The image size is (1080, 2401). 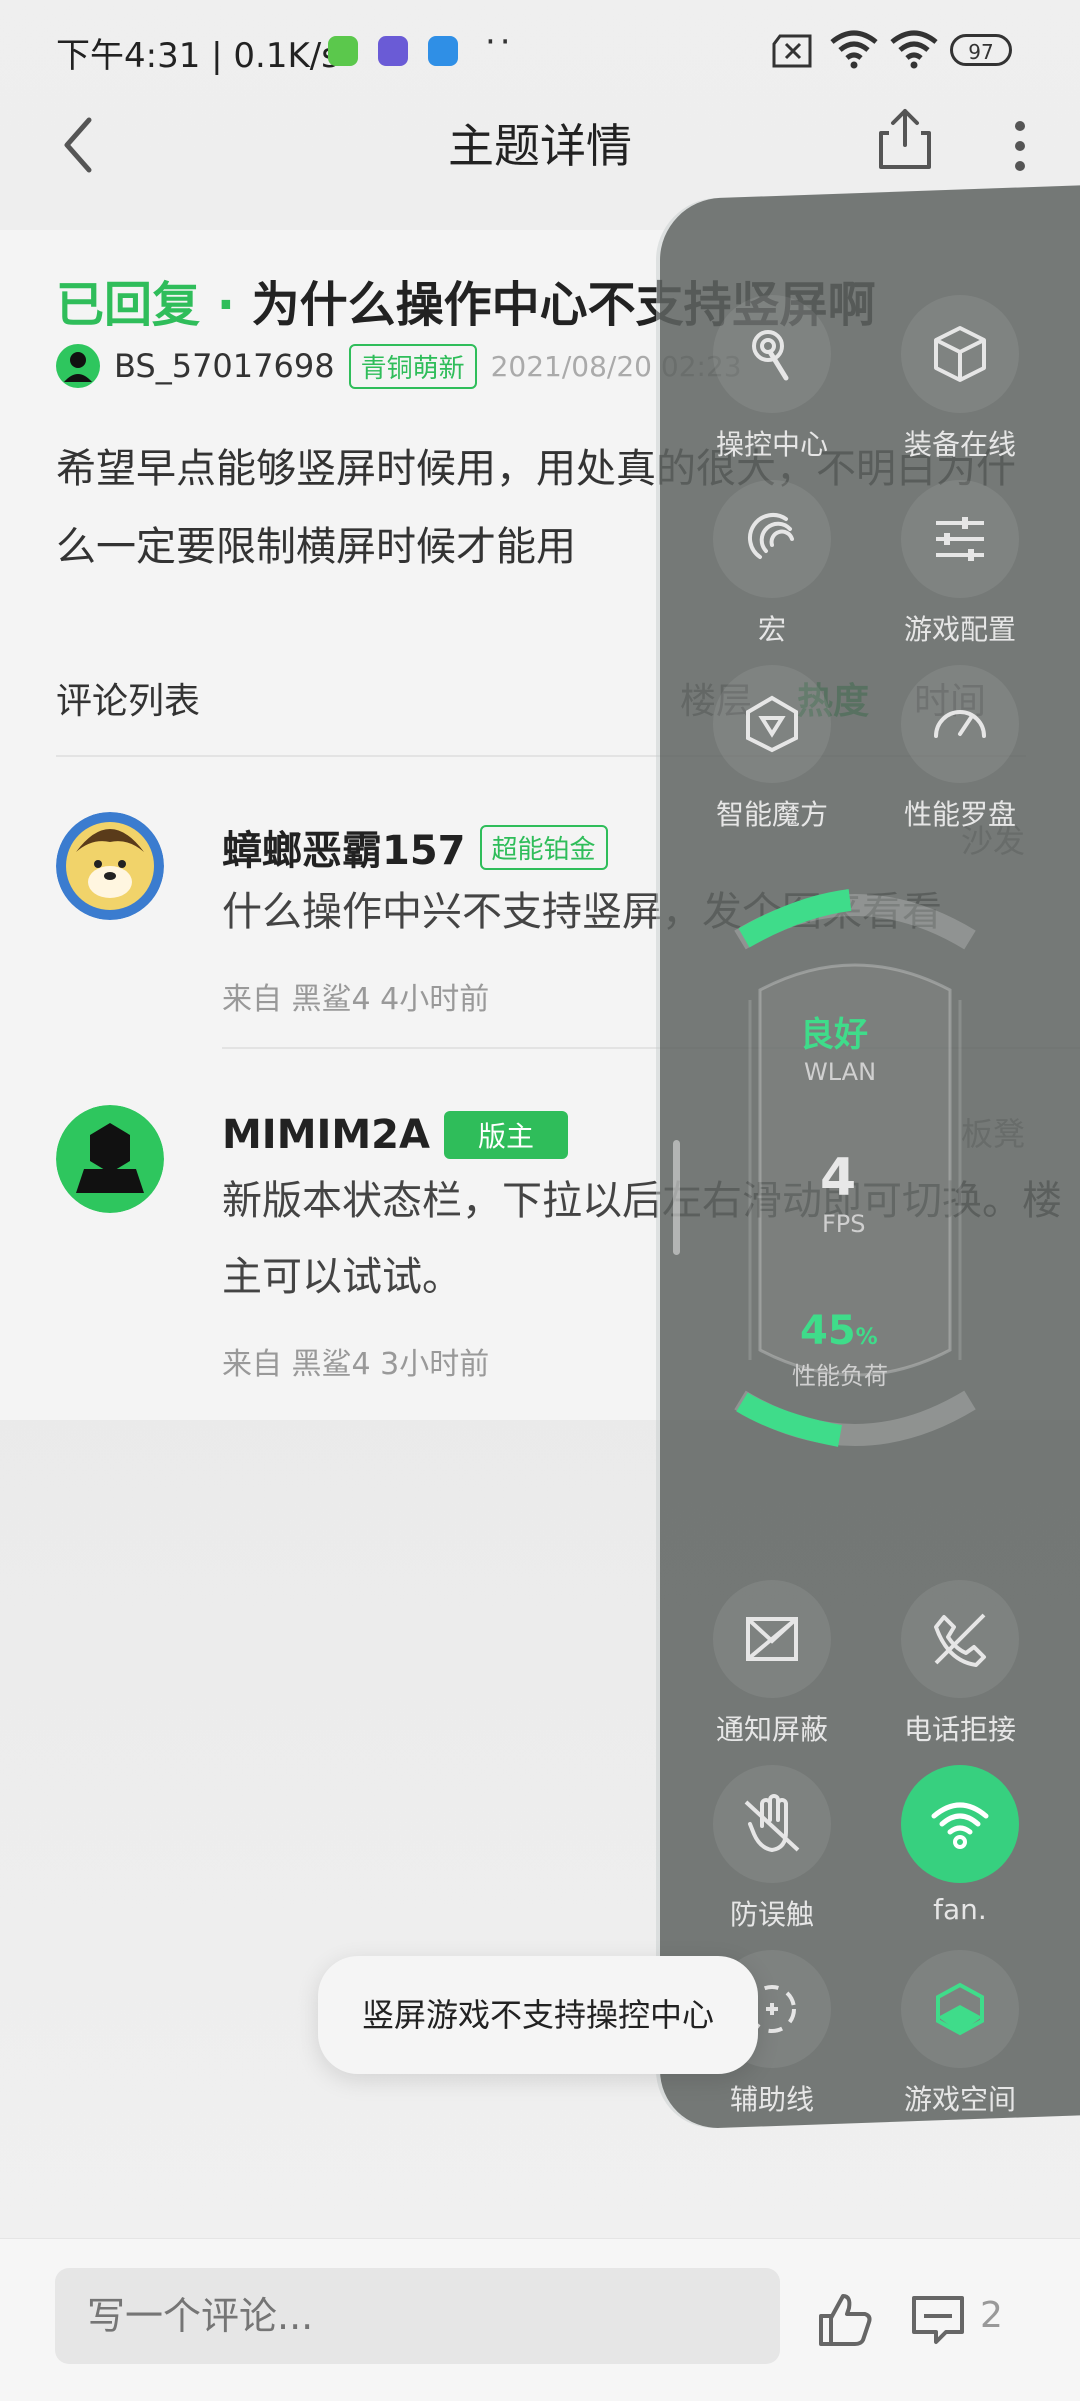 I want to click on sim-x-icon, so click(x=792, y=51).